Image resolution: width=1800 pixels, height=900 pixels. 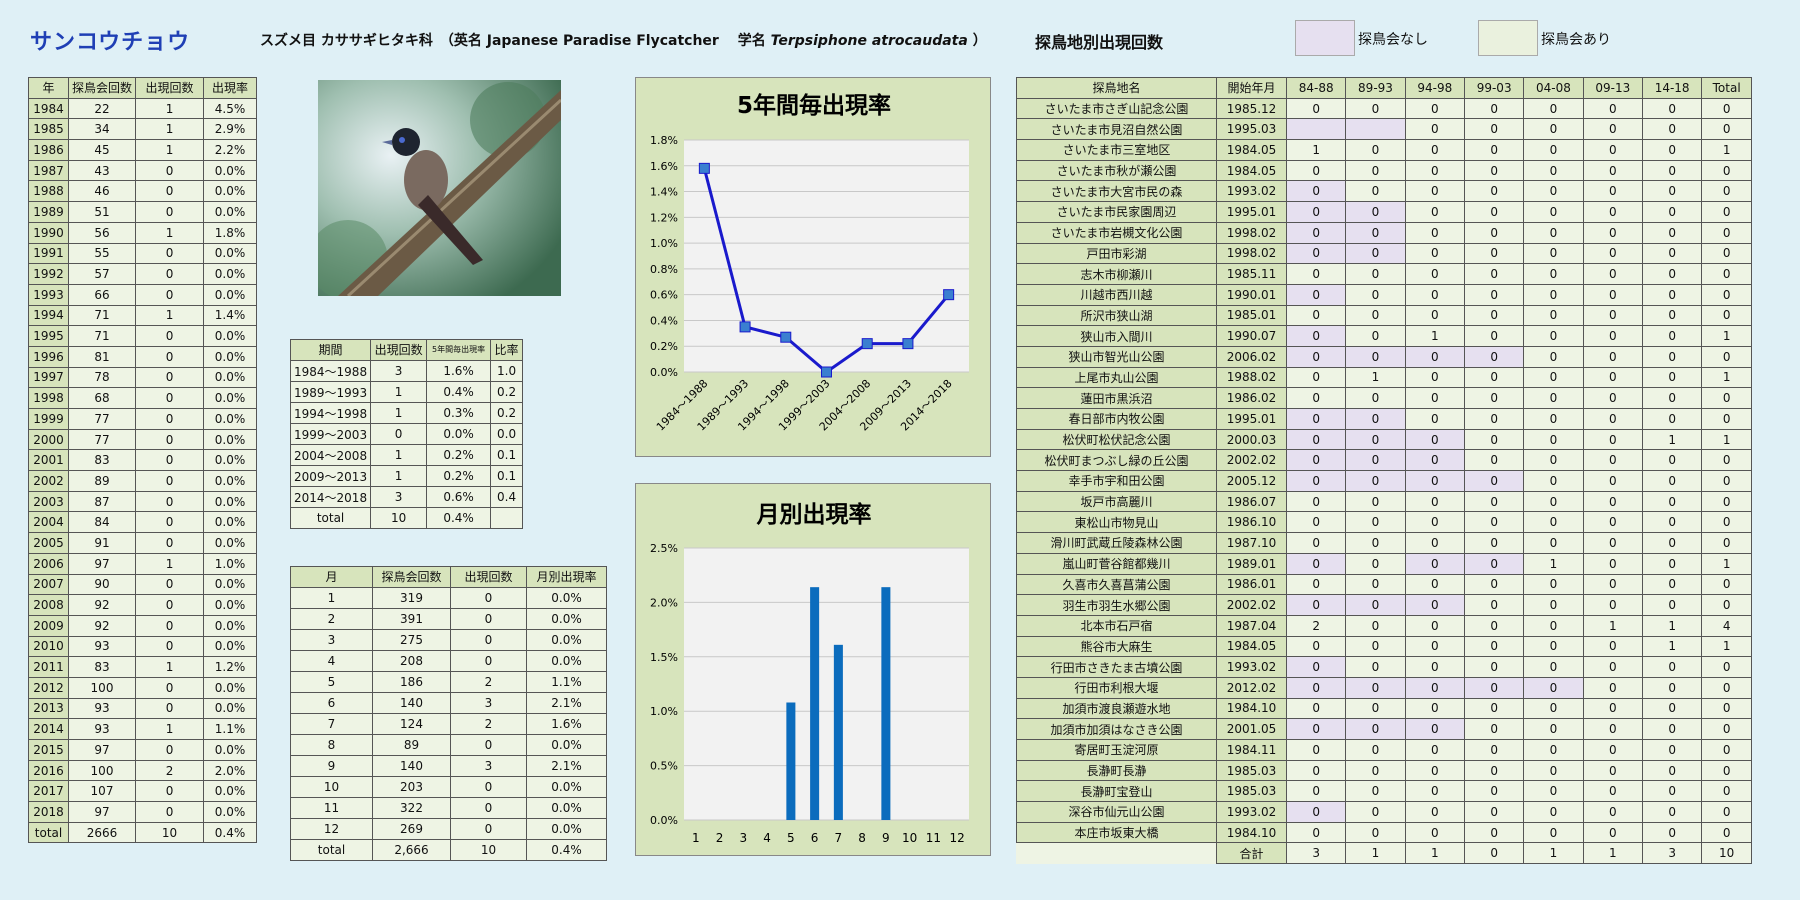 What do you see at coordinates (815, 703) in the screenshot?
I see `chart2-bar` at bounding box center [815, 703].